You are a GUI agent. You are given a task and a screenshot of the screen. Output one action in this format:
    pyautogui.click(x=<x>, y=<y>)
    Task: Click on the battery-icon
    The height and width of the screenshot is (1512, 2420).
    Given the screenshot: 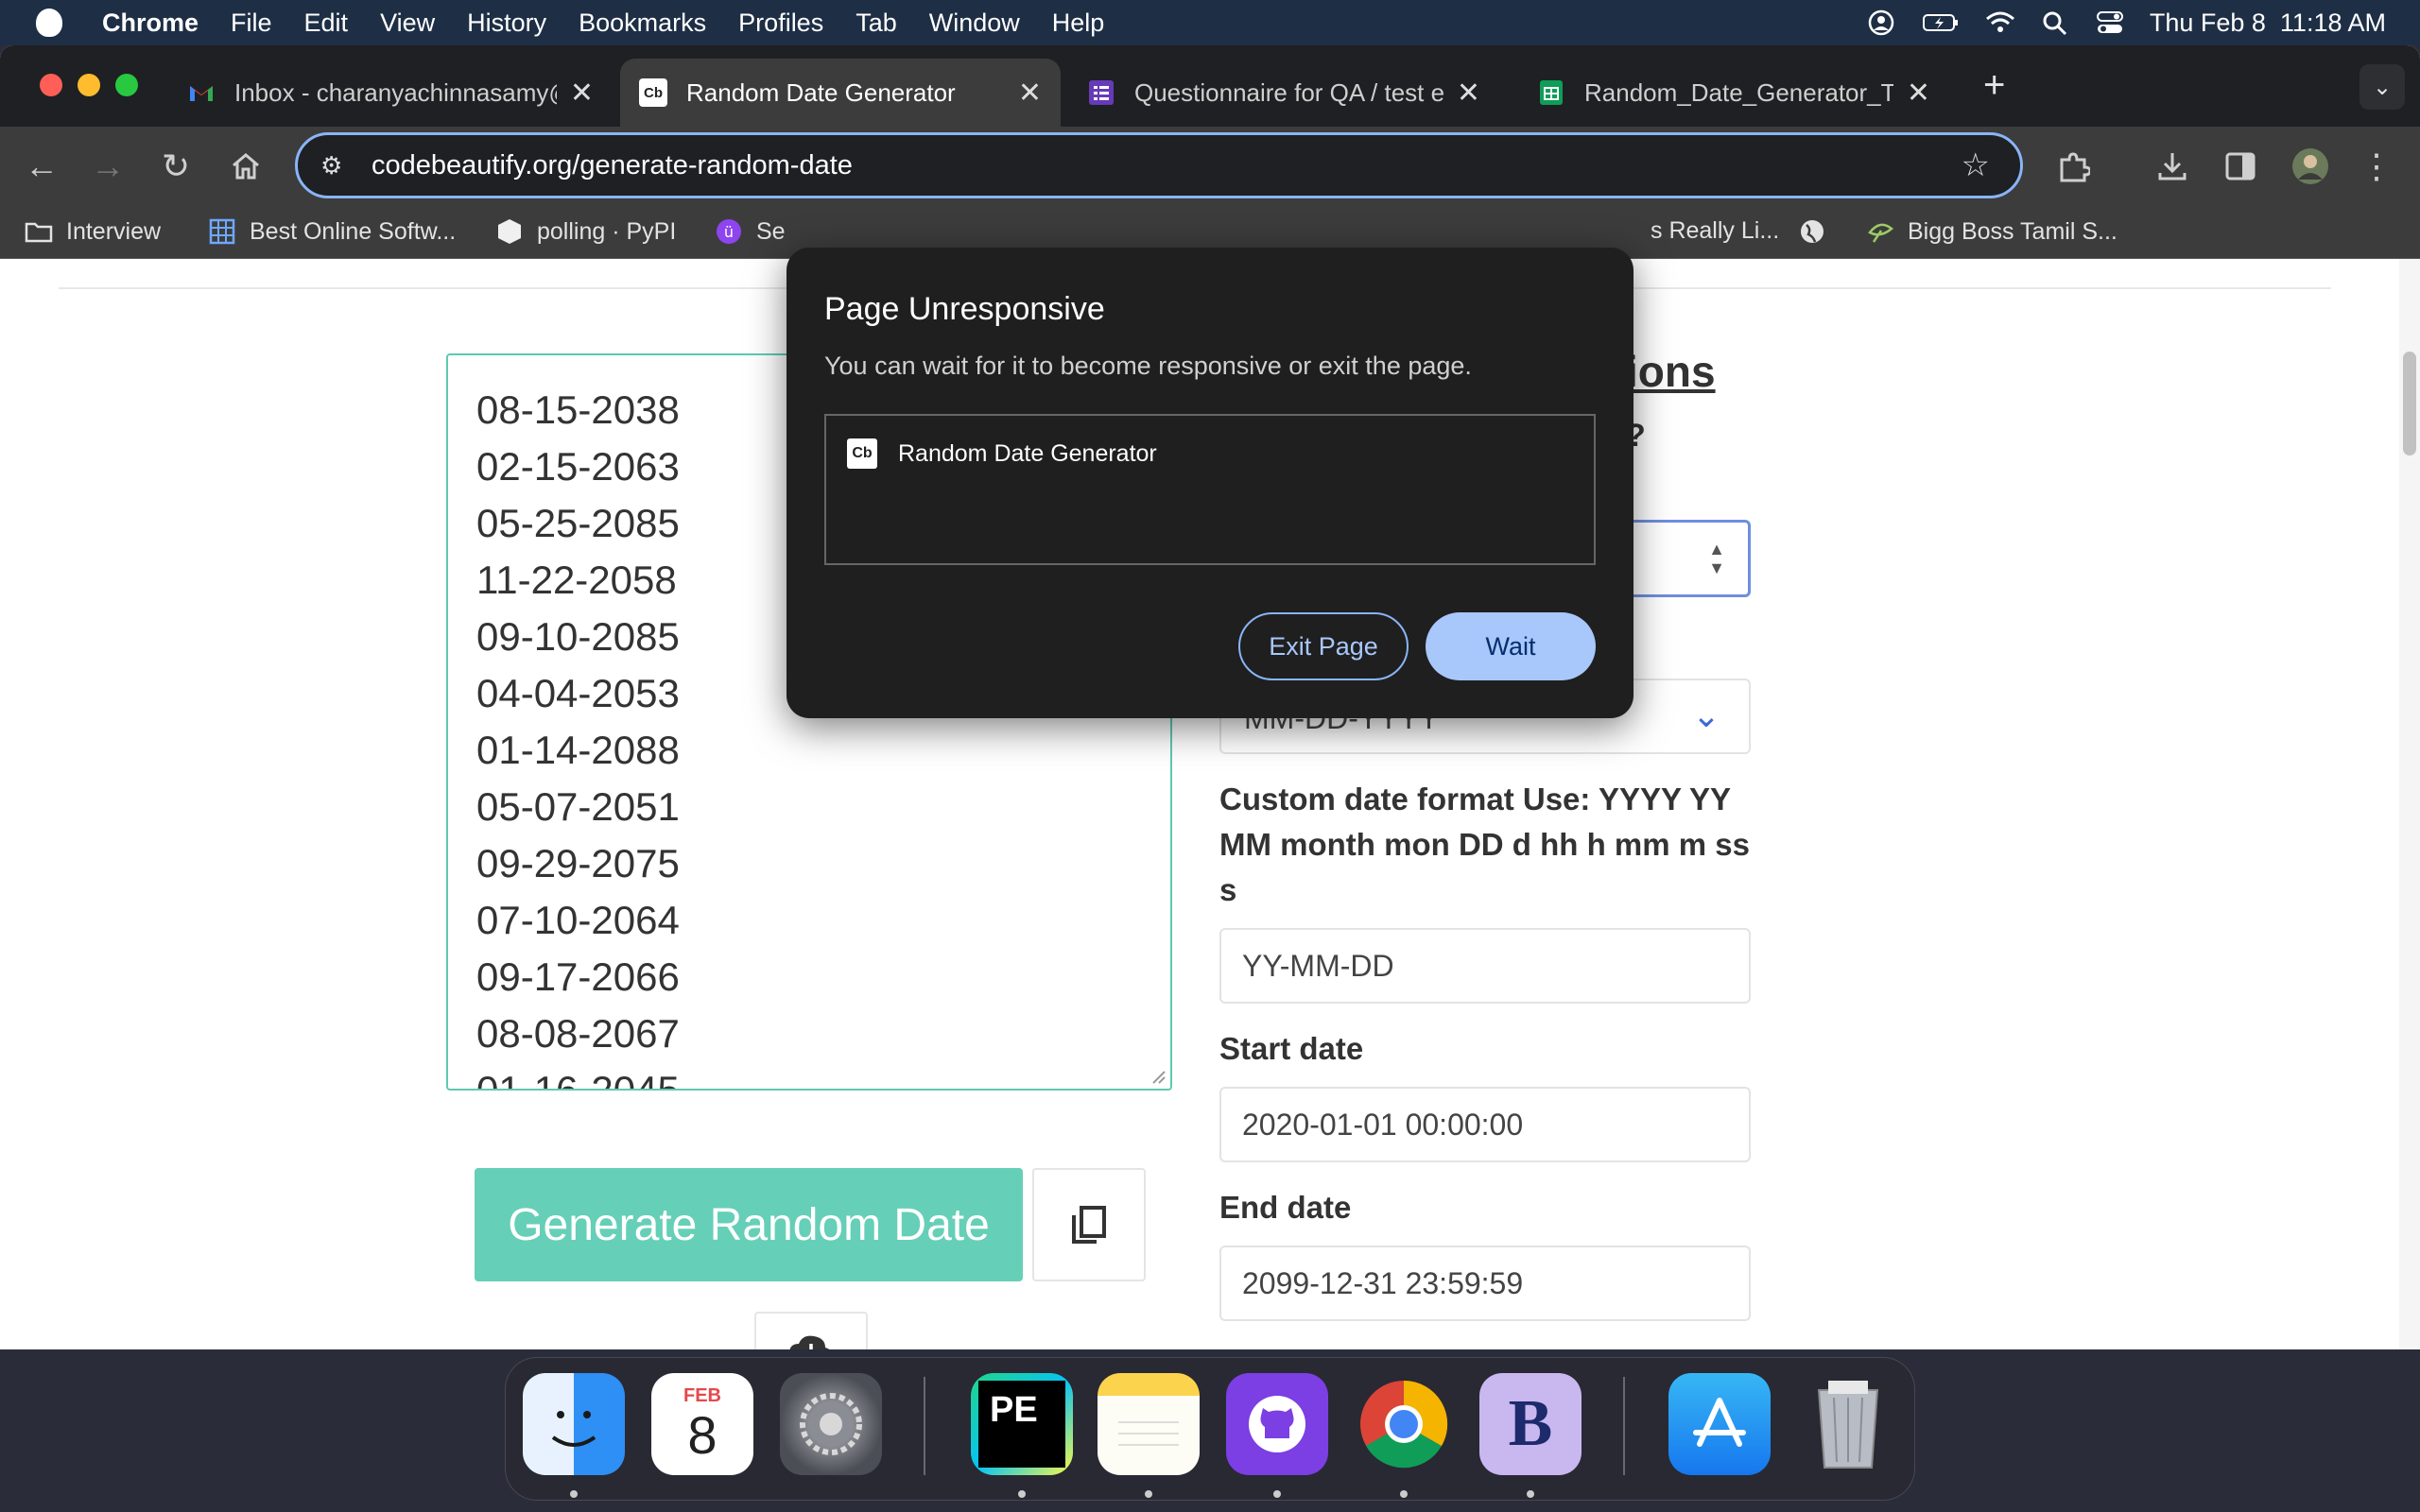 What is the action you would take?
    pyautogui.click(x=1941, y=22)
    